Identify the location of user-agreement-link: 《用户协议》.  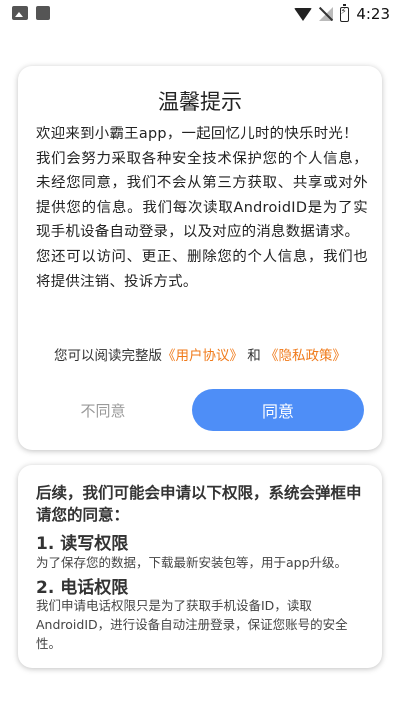
(202, 356).